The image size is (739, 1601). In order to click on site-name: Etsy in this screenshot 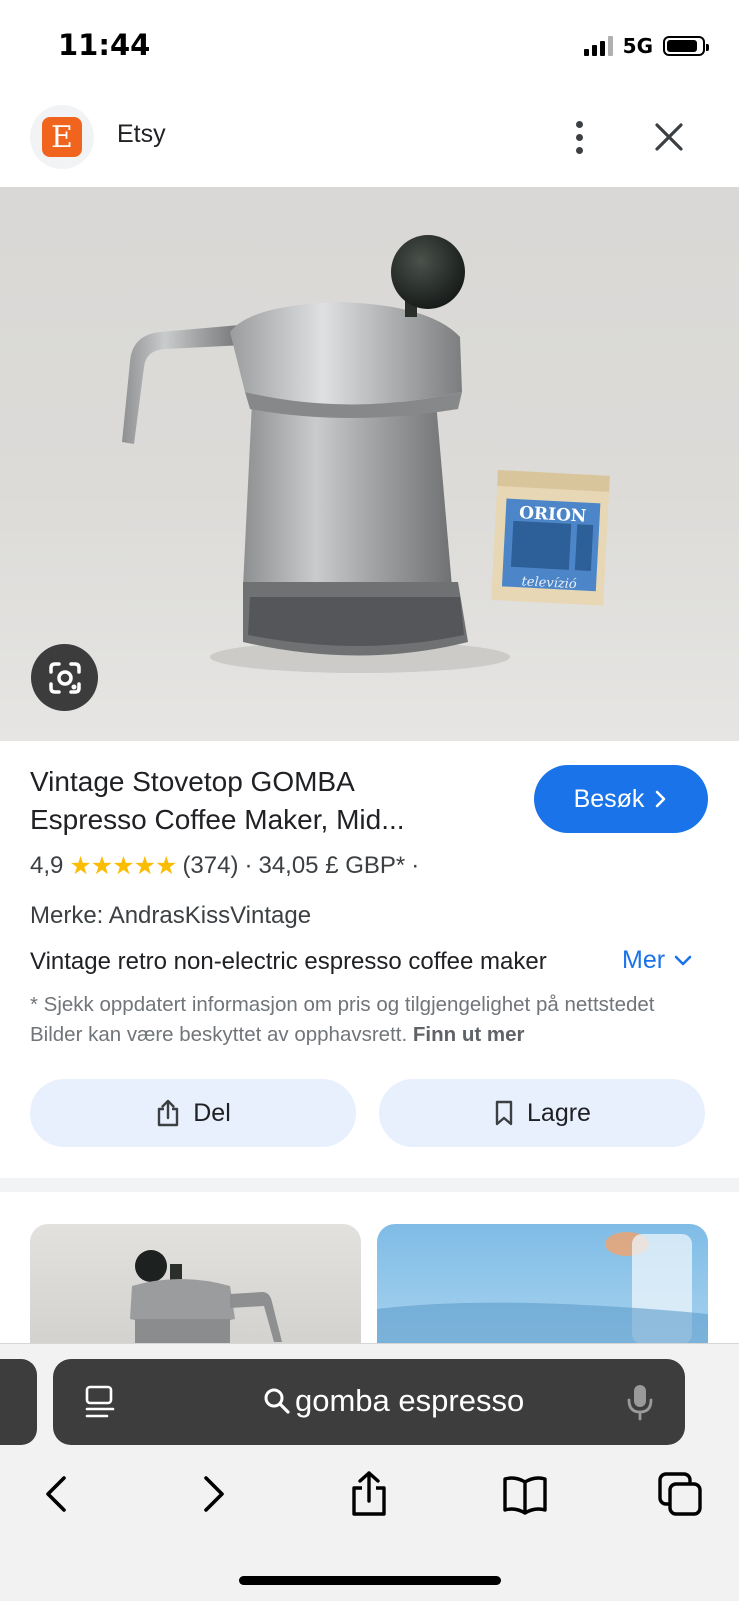, I will do `click(141, 134)`.